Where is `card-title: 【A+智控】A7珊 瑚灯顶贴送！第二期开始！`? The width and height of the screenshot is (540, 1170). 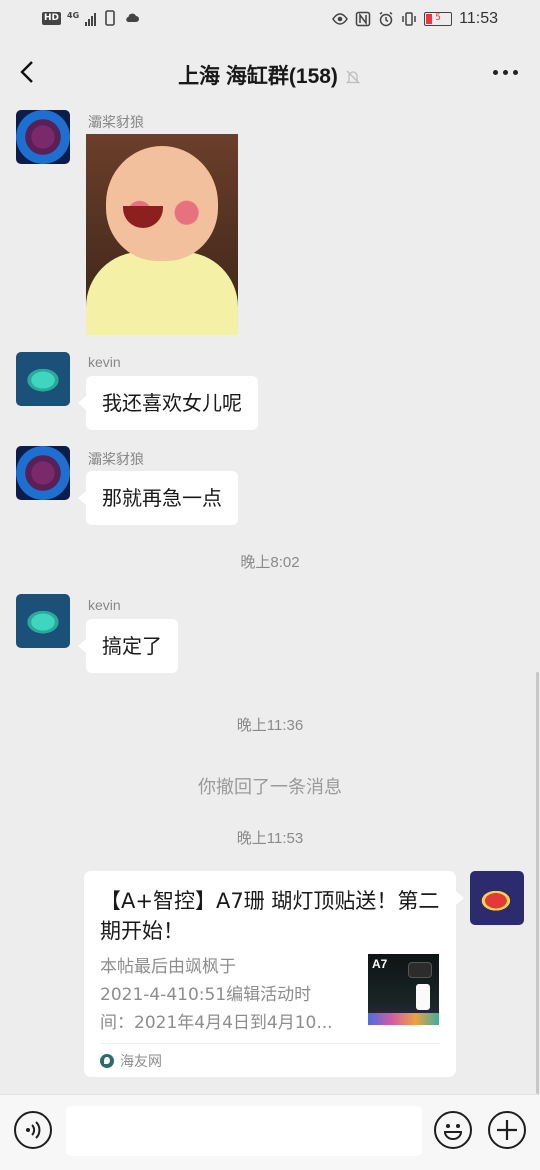
card-title: 【A+智控】A7珊 瑚灯顶贴送！第二期开始！ is located at coordinates (270, 916).